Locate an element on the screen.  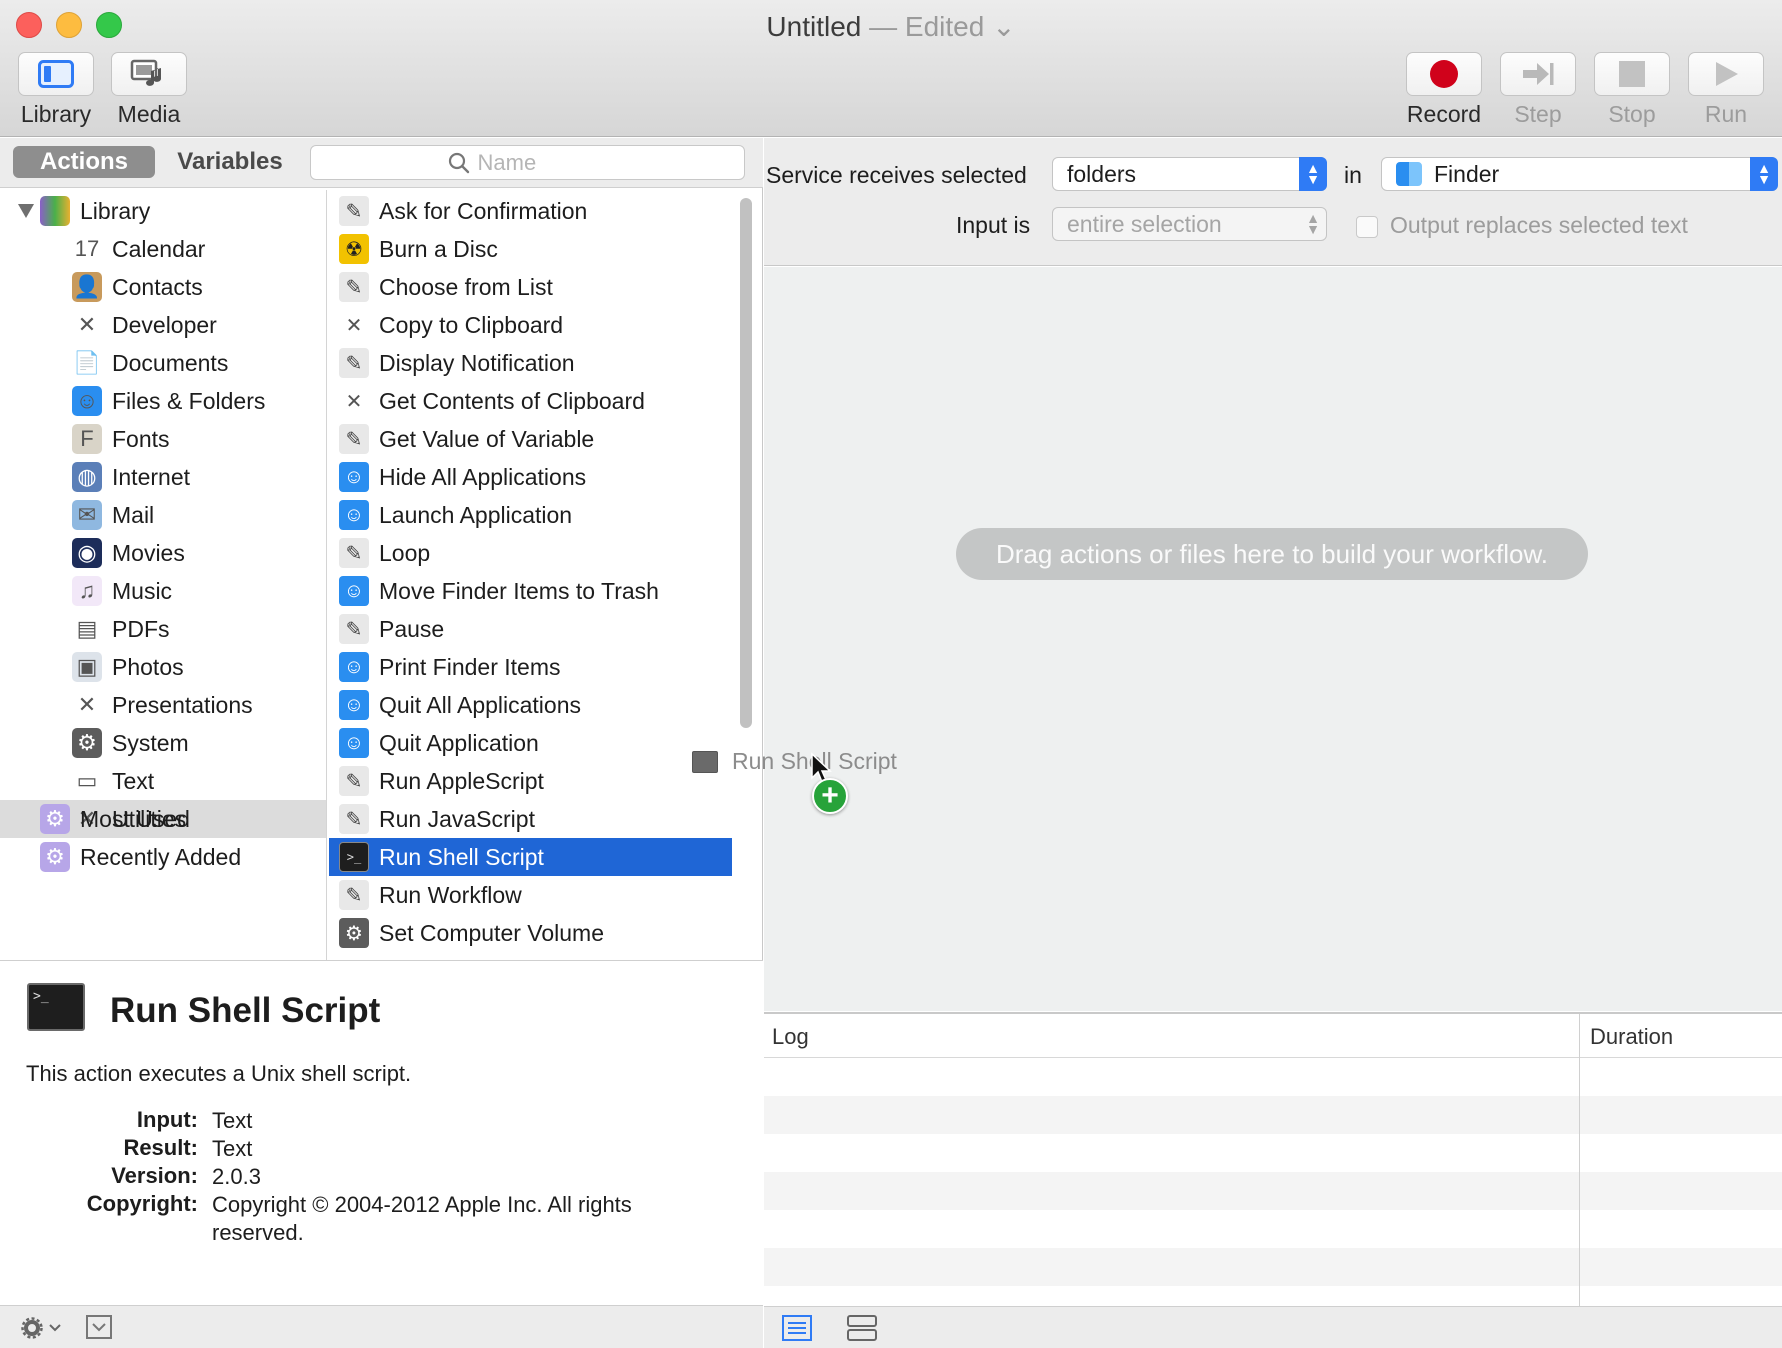
sidebar-icon is located at coordinates (56, 74).